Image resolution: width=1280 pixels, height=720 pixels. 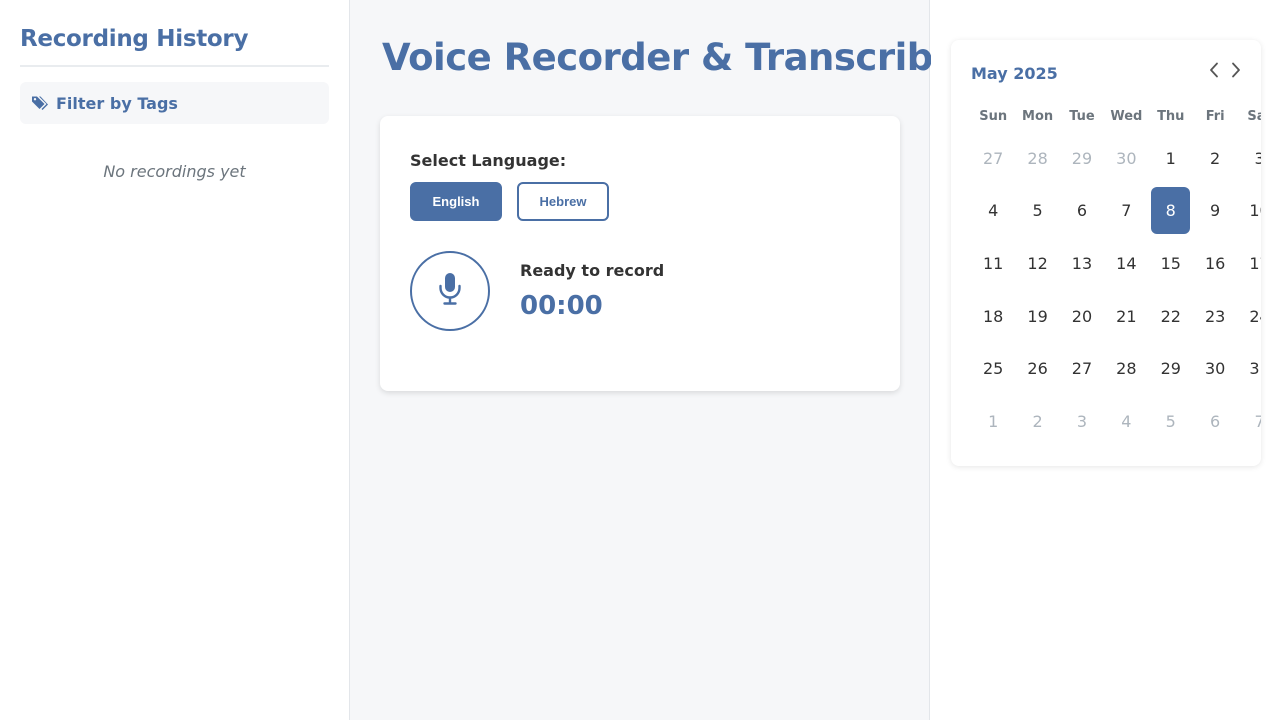 I want to click on calendar-day-label: 17, so click(x=1255, y=263).